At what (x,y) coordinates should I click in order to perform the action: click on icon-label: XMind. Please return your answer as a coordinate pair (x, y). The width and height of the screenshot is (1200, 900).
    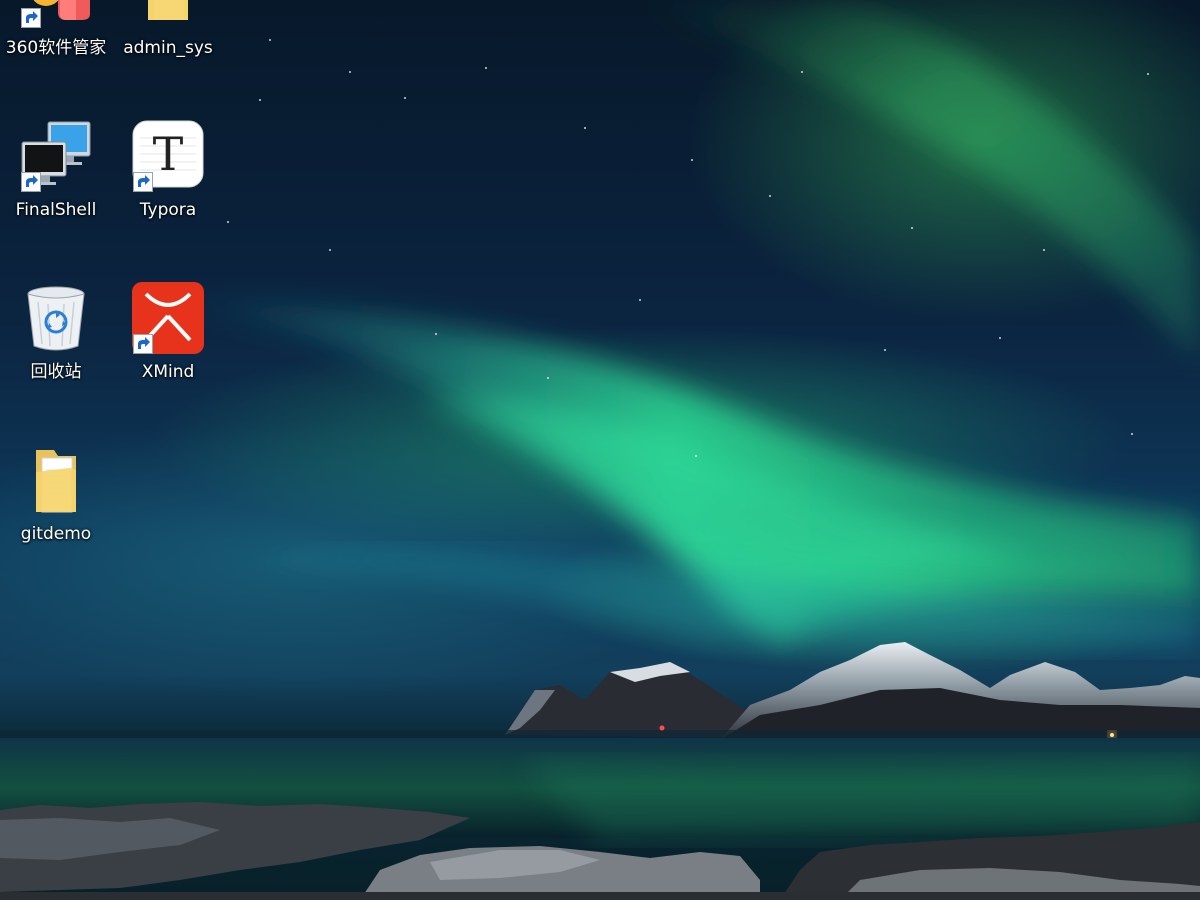
    Looking at the image, I should click on (168, 372).